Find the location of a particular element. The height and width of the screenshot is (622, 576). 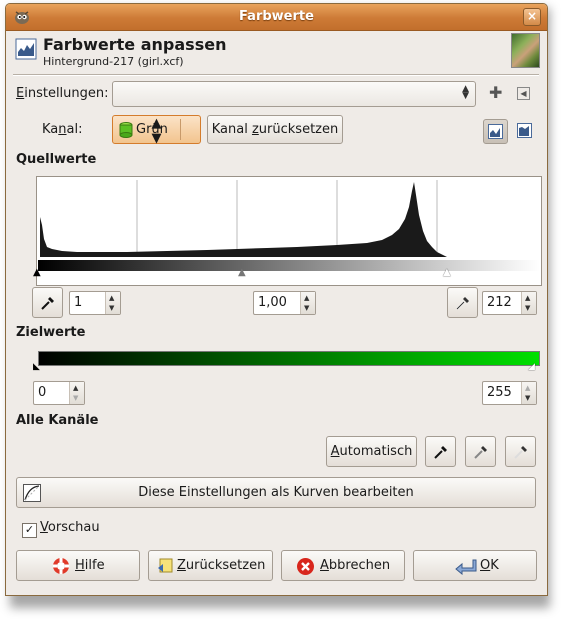

settings-label: Einstellungen: is located at coordinates (62, 93).